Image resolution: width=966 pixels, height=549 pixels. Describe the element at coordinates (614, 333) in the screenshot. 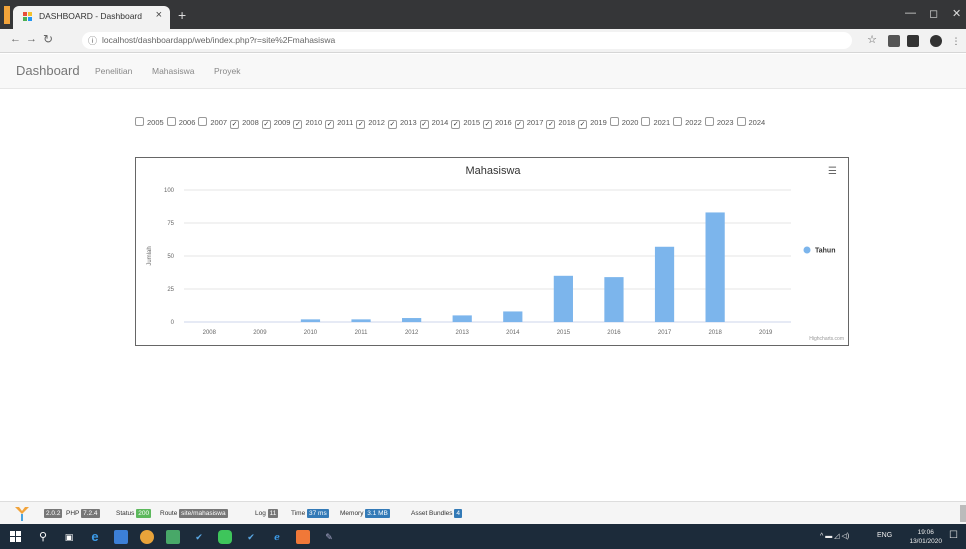

I see `x-tick-label: 2016` at that location.